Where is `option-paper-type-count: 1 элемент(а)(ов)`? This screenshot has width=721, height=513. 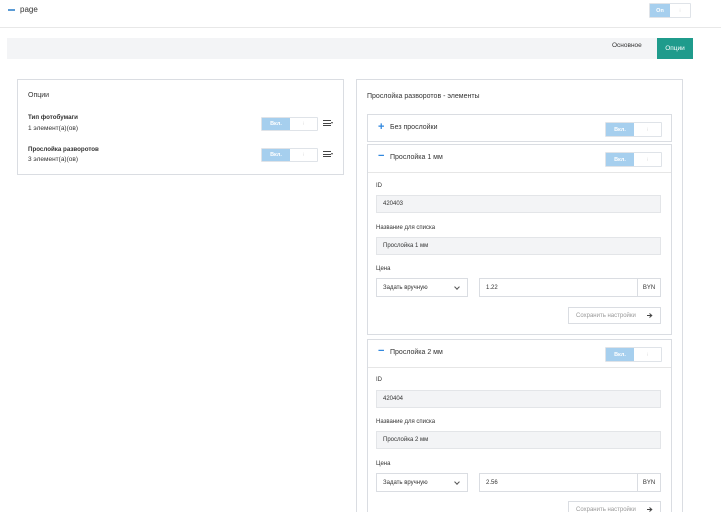
option-paper-type-count: 1 элемент(а)(ов) is located at coordinates (53, 128).